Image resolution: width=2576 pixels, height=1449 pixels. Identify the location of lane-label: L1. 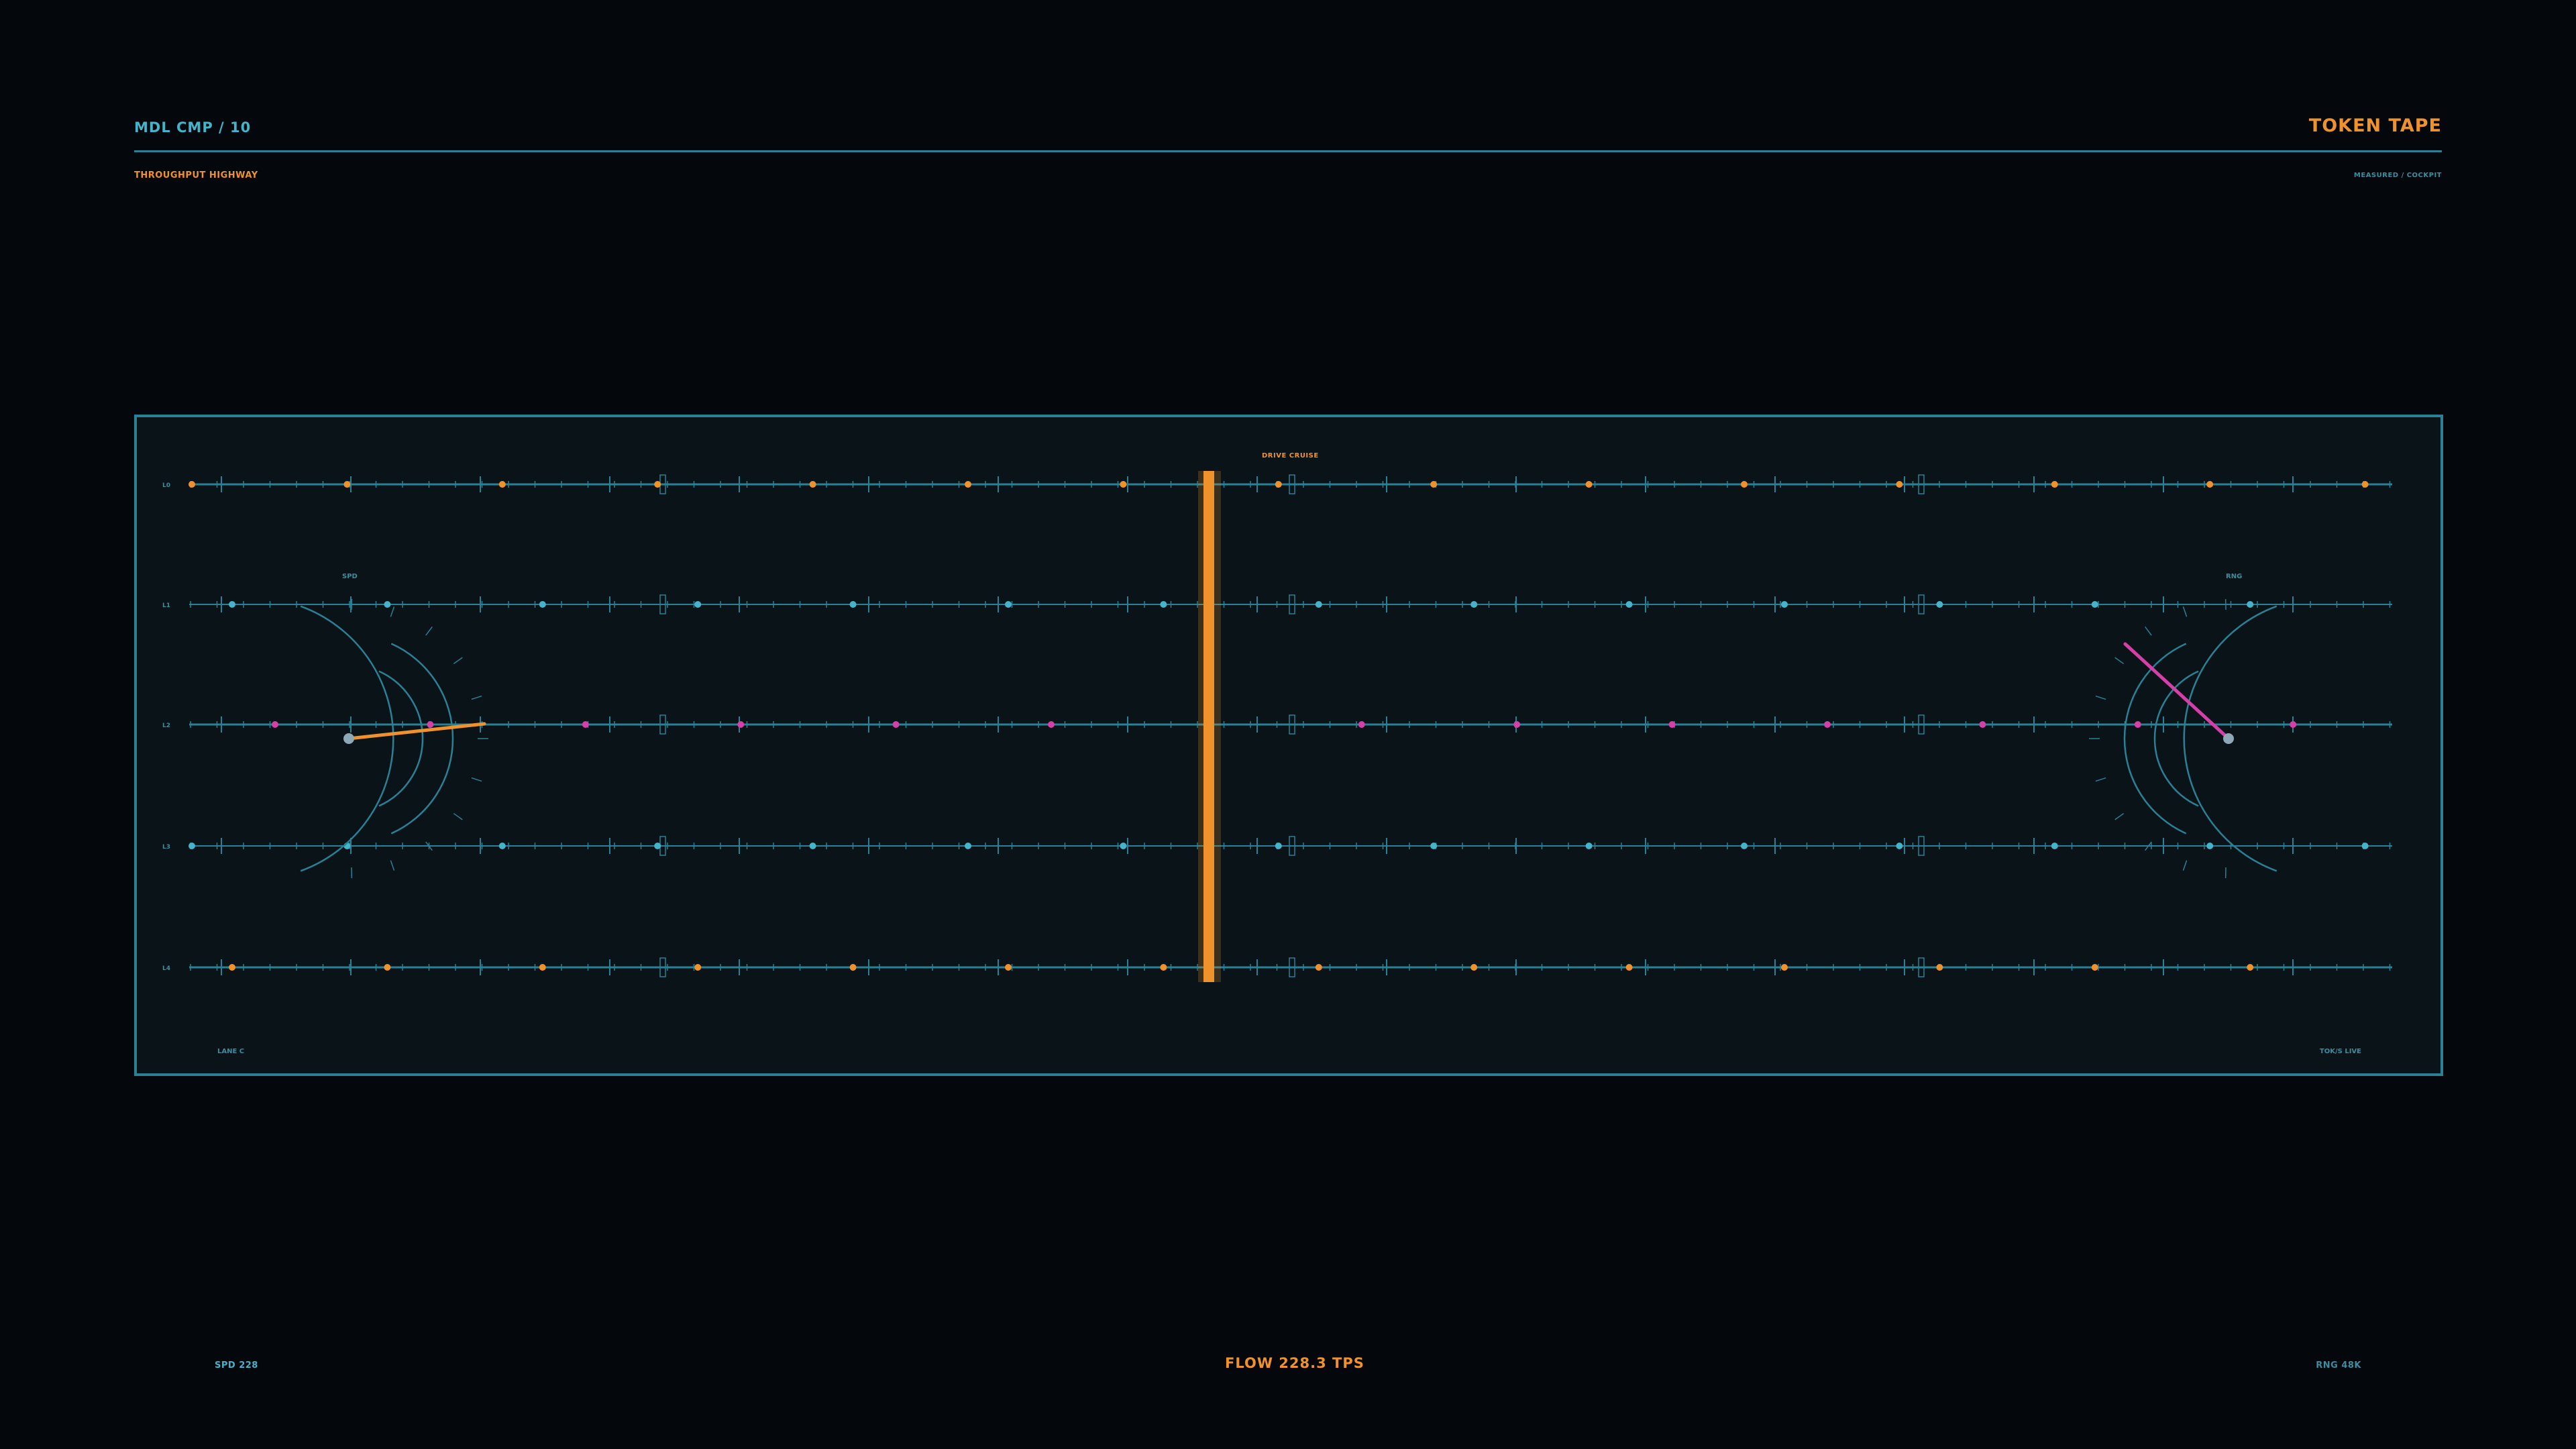
(166, 605).